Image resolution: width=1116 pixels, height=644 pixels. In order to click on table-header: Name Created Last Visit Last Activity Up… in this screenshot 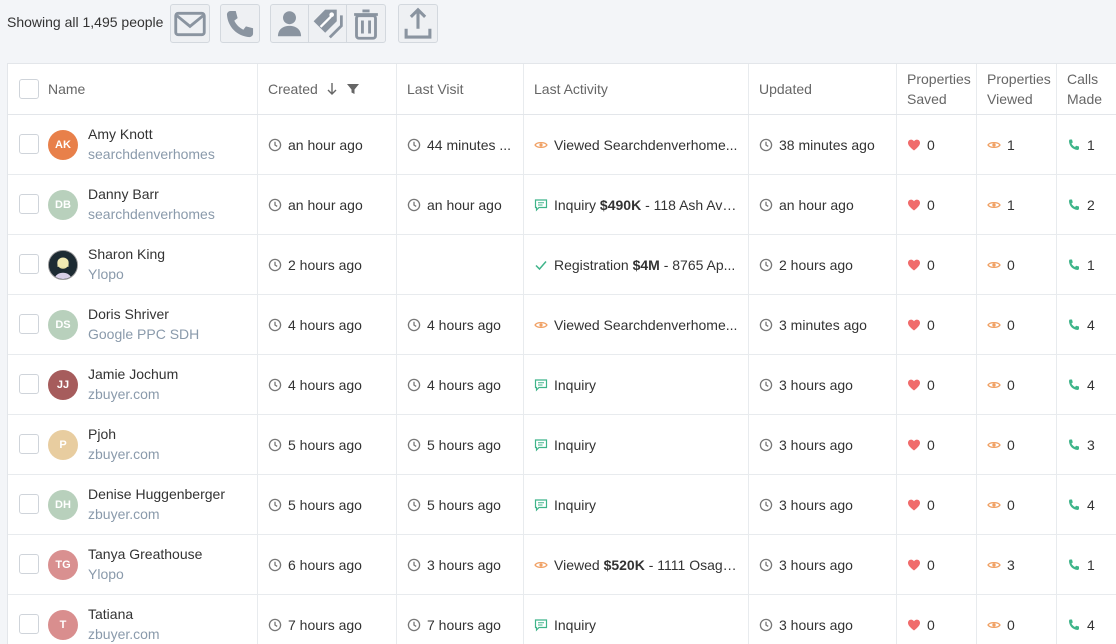, I will do `click(562, 89)`.